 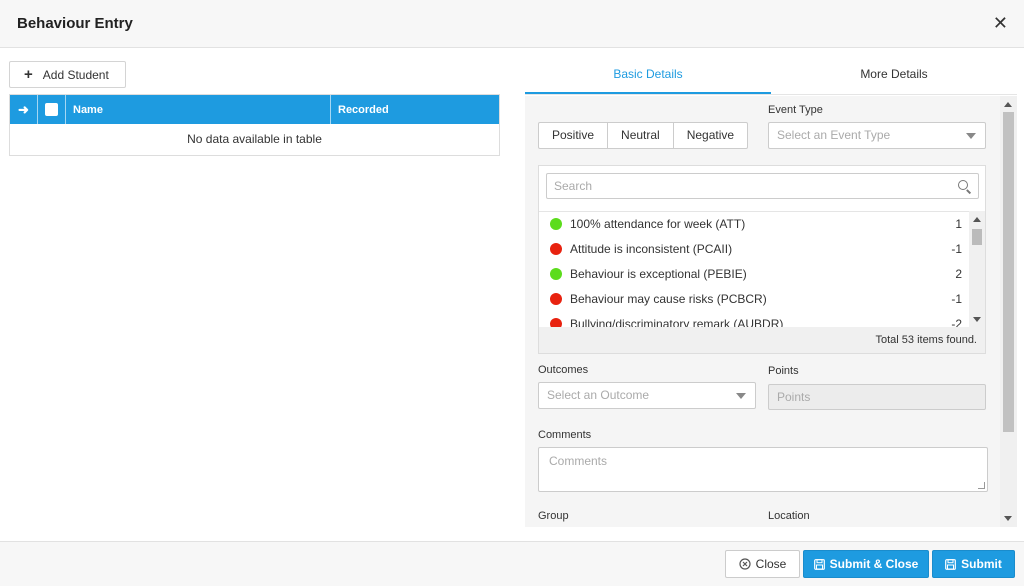 I want to click on panel-scrollbar, so click(x=1008, y=311).